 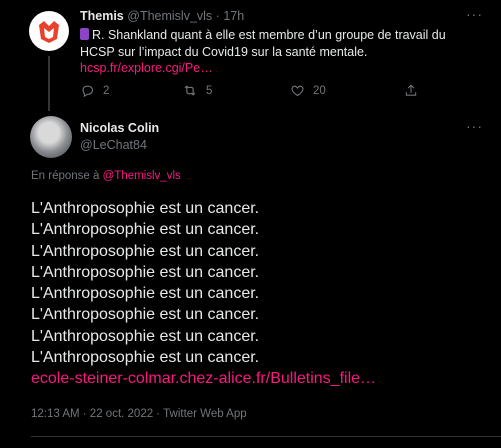 I want to click on tweet1-more-button: ···, so click(x=474, y=14).